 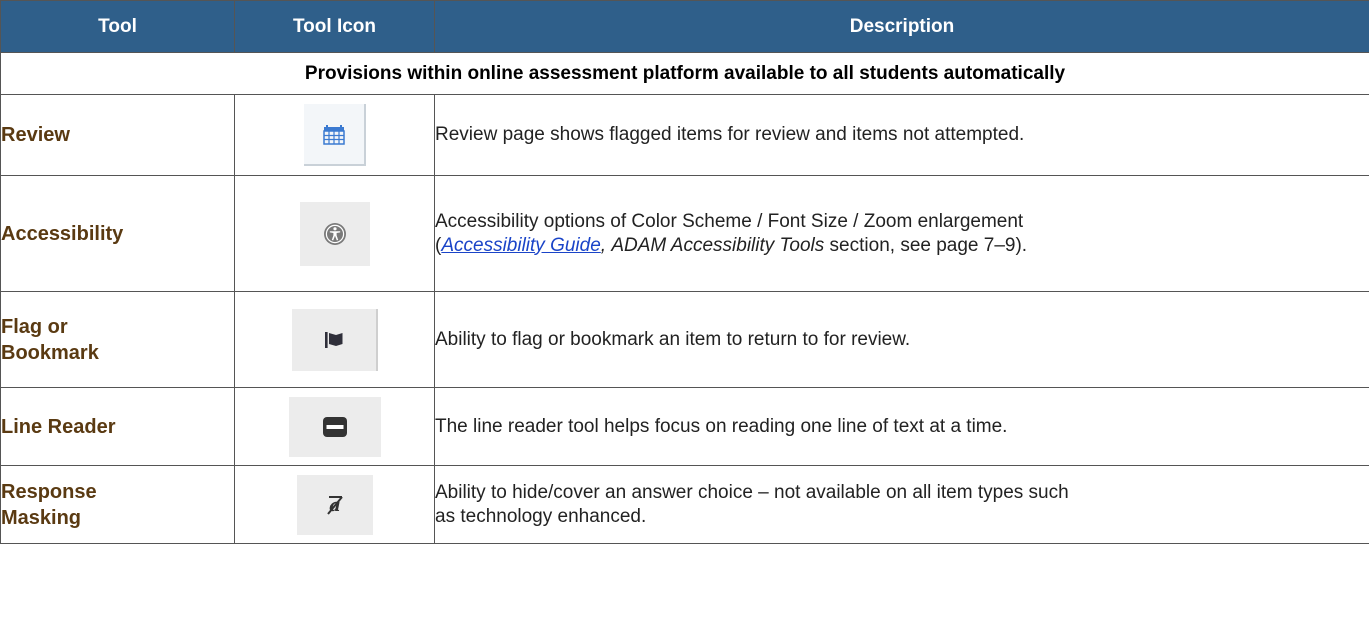 I want to click on header-tool-icon: Tool Icon, so click(x=334, y=26).